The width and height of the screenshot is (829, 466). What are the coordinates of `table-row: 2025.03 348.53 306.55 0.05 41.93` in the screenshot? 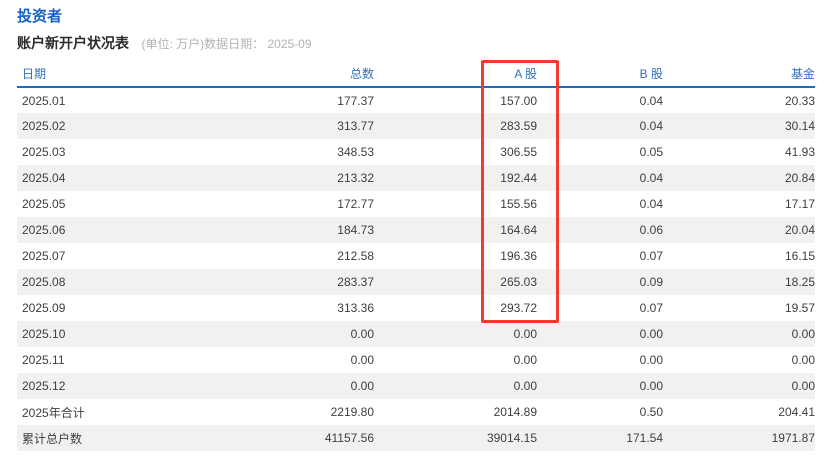 It's located at (416, 152).